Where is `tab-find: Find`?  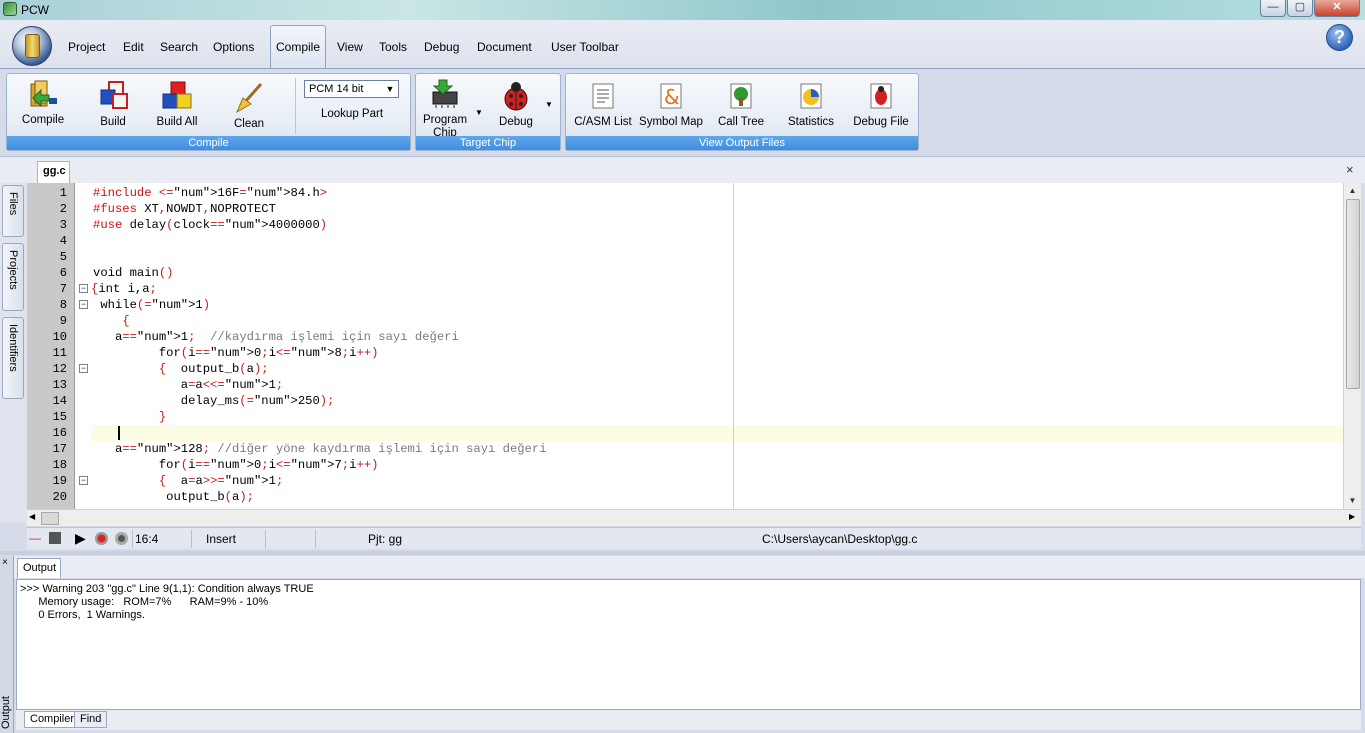 tab-find: Find is located at coordinates (91, 719).